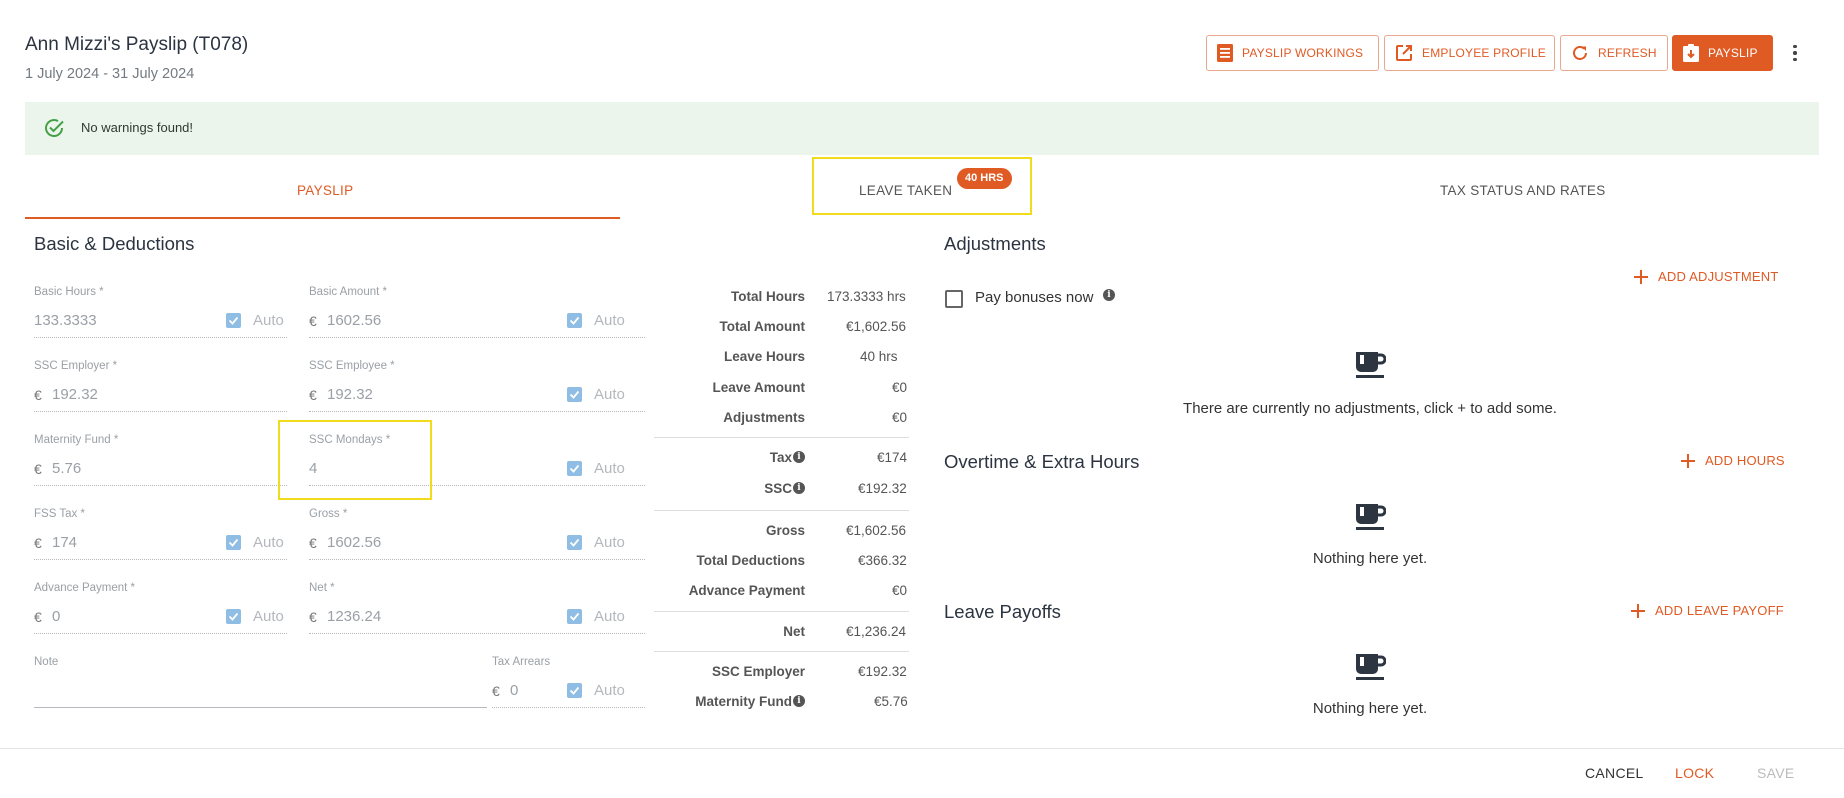 This screenshot has height=798, width=1844. What do you see at coordinates (325, 190) in the screenshot?
I see `tab-payslip: PAYSLIP` at bounding box center [325, 190].